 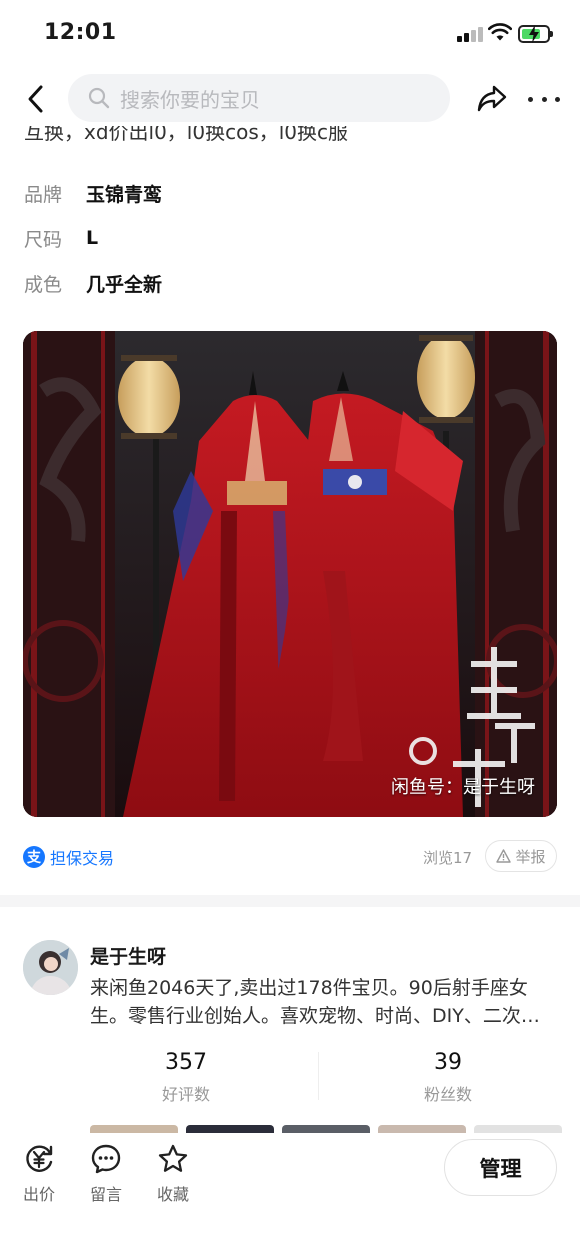 What do you see at coordinates (99, 98) in the screenshot?
I see `search-icon` at bounding box center [99, 98].